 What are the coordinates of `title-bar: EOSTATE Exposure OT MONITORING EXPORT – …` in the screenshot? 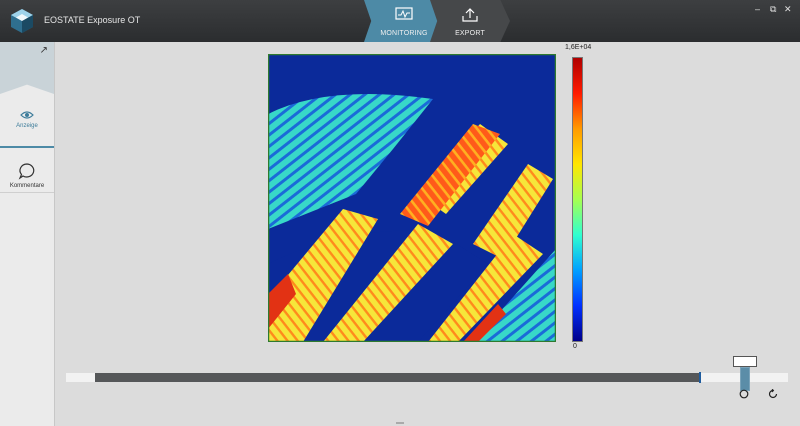 It's located at (400, 21).